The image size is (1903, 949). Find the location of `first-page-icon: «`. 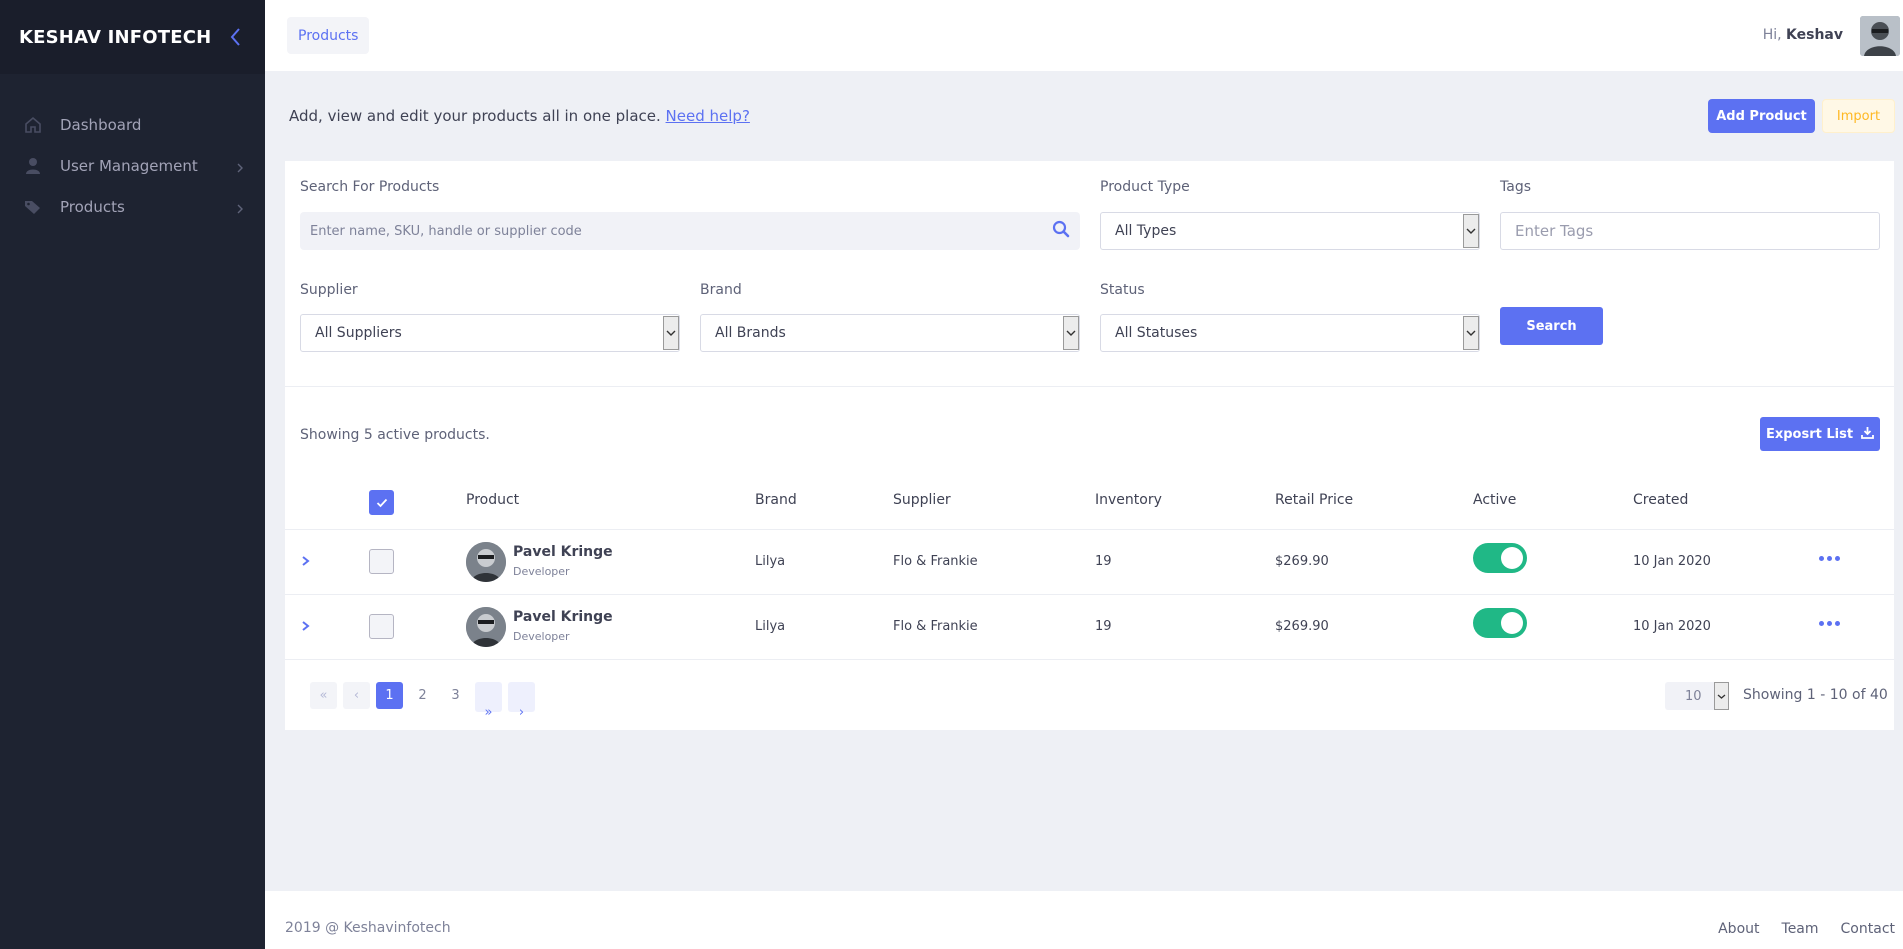

first-page-icon: « is located at coordinates (323, 695).